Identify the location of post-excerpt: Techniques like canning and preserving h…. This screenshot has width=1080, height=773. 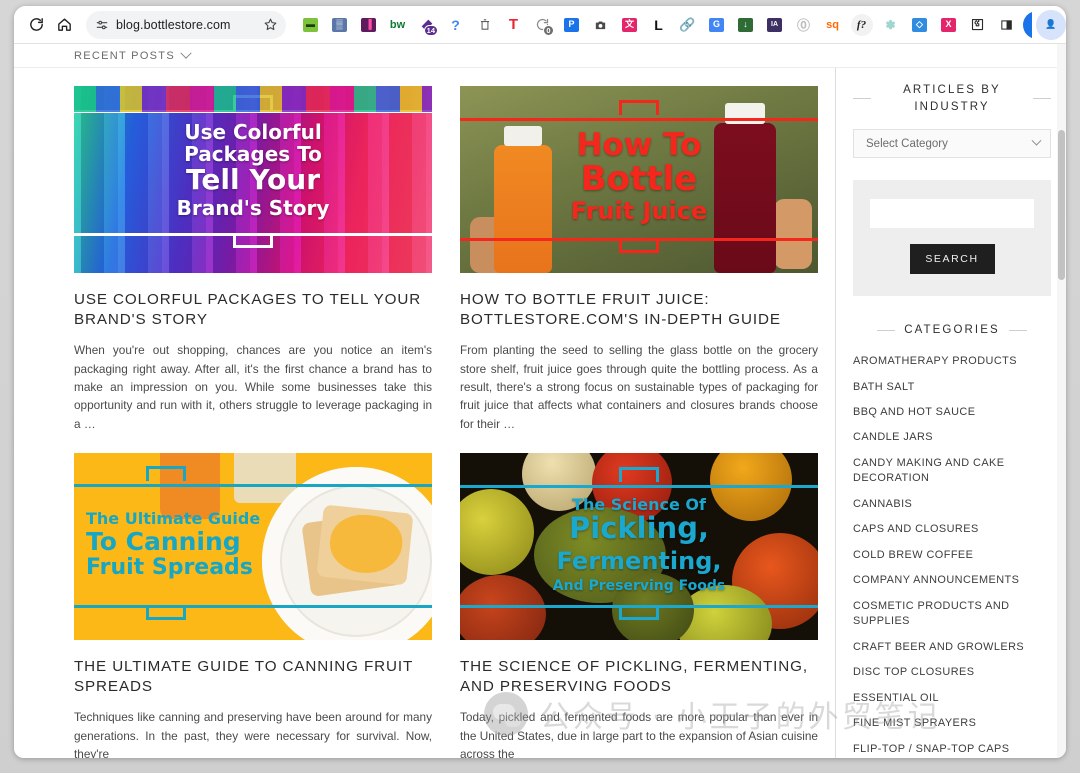
(253, 734).